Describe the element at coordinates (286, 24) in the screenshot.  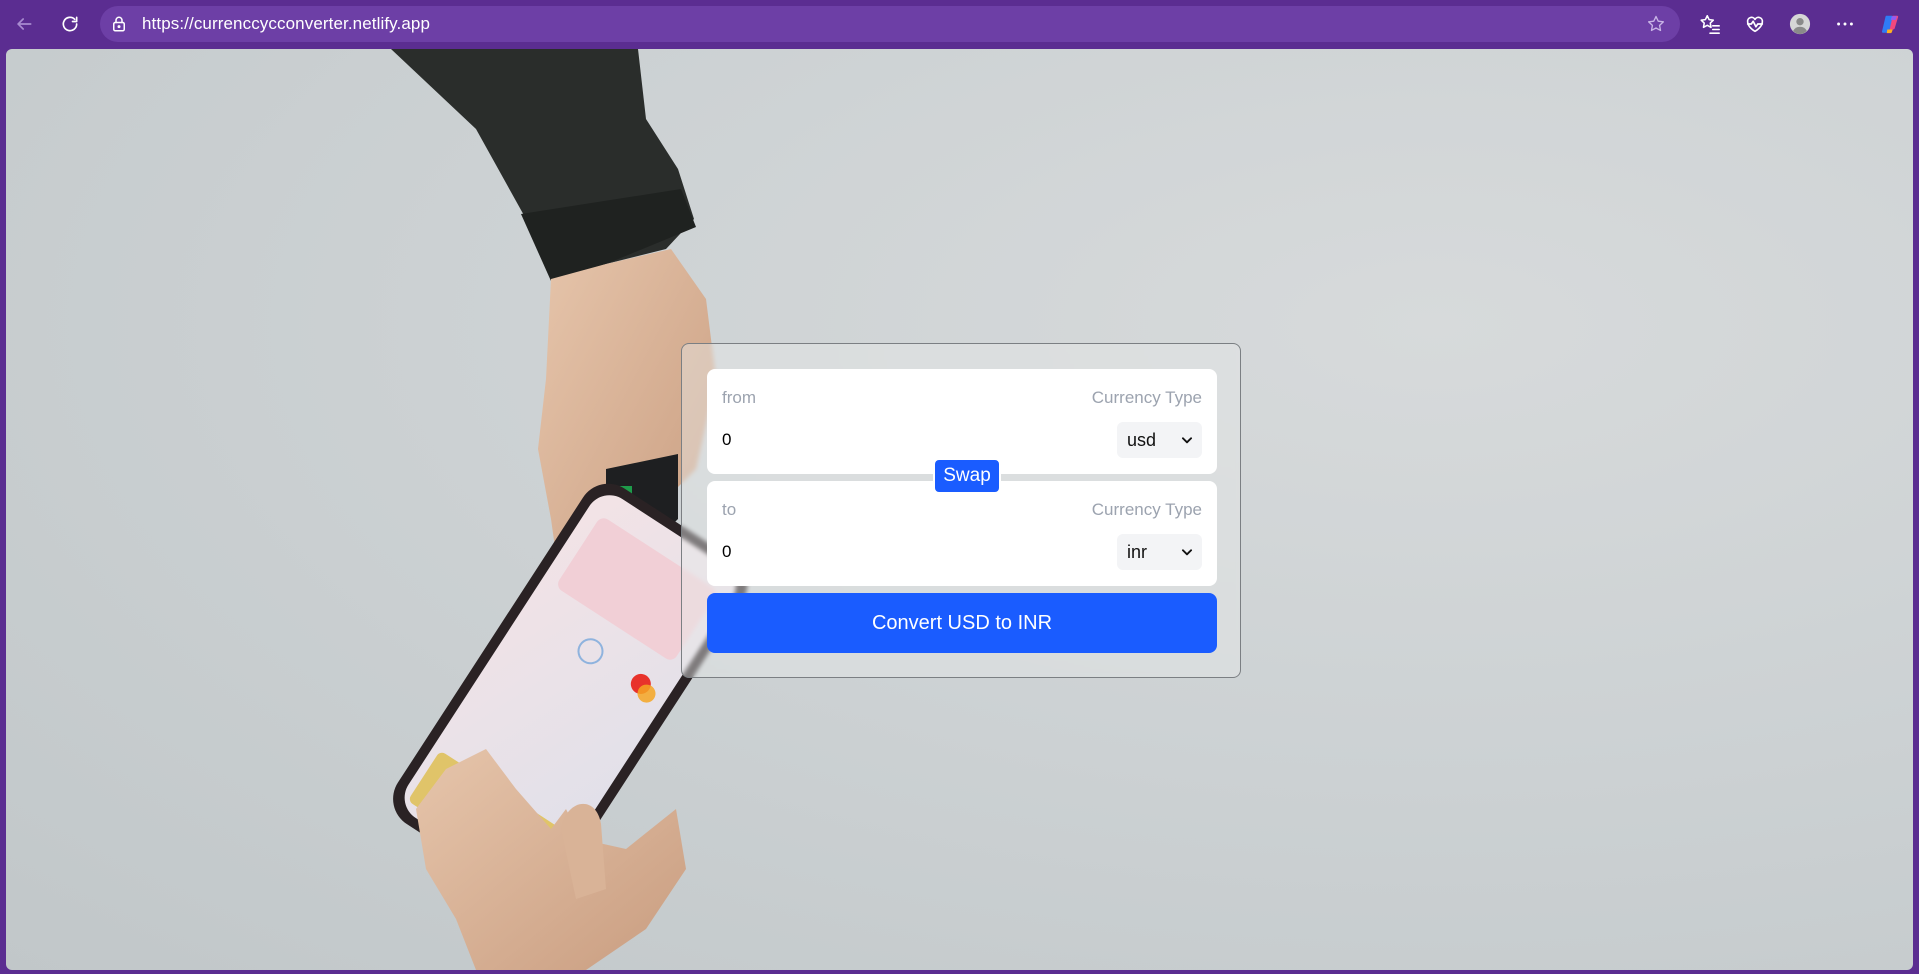
I see `url-text: https://currenccycconverter.netlify.app` at that location.